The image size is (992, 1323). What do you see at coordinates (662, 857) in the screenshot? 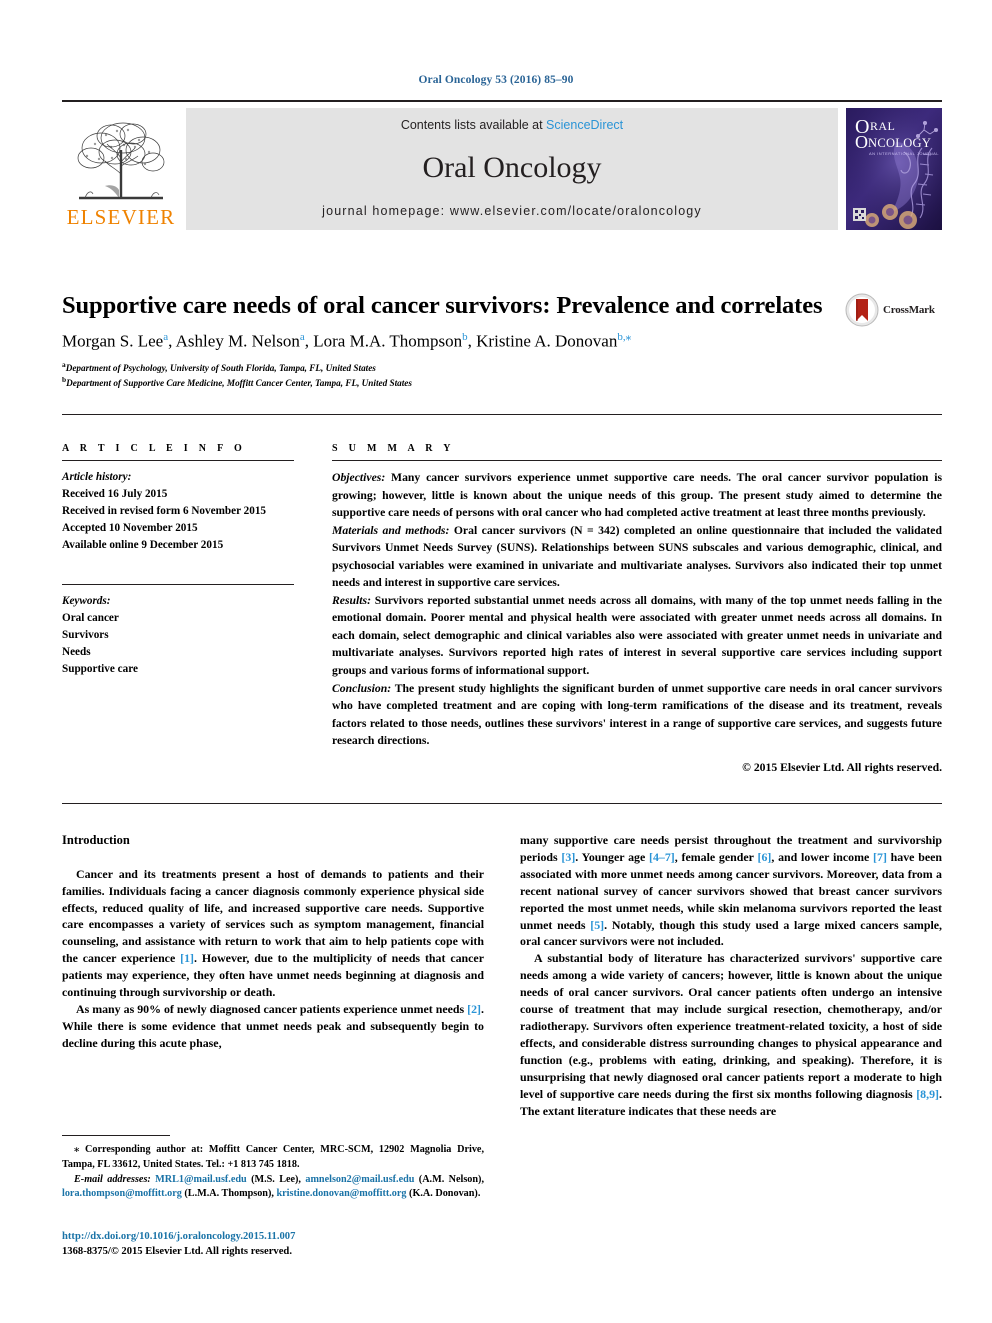
I see `citation-ref: [4–7]` at bounding box center [662, 857].